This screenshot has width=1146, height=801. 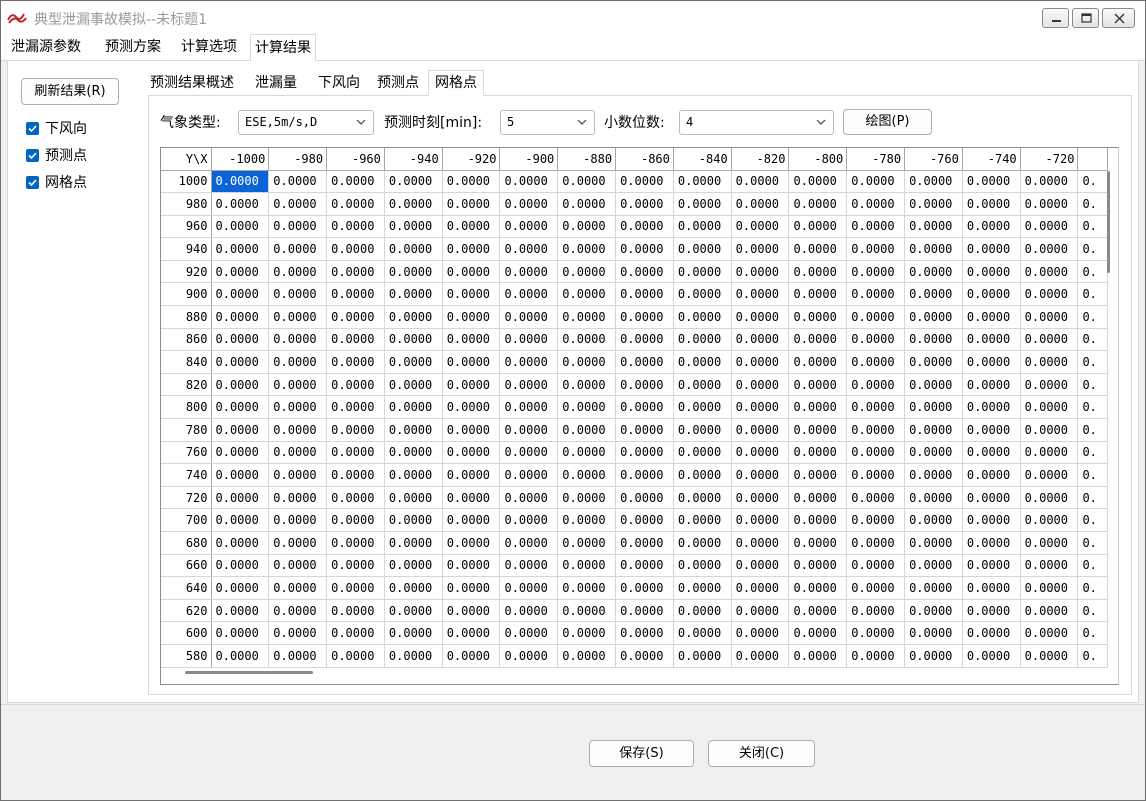 What do you see at coordinates (761, 753) in the screenshot?
I see `close-dialog-button: 关闭(C)` at bounding box center [761, 753].